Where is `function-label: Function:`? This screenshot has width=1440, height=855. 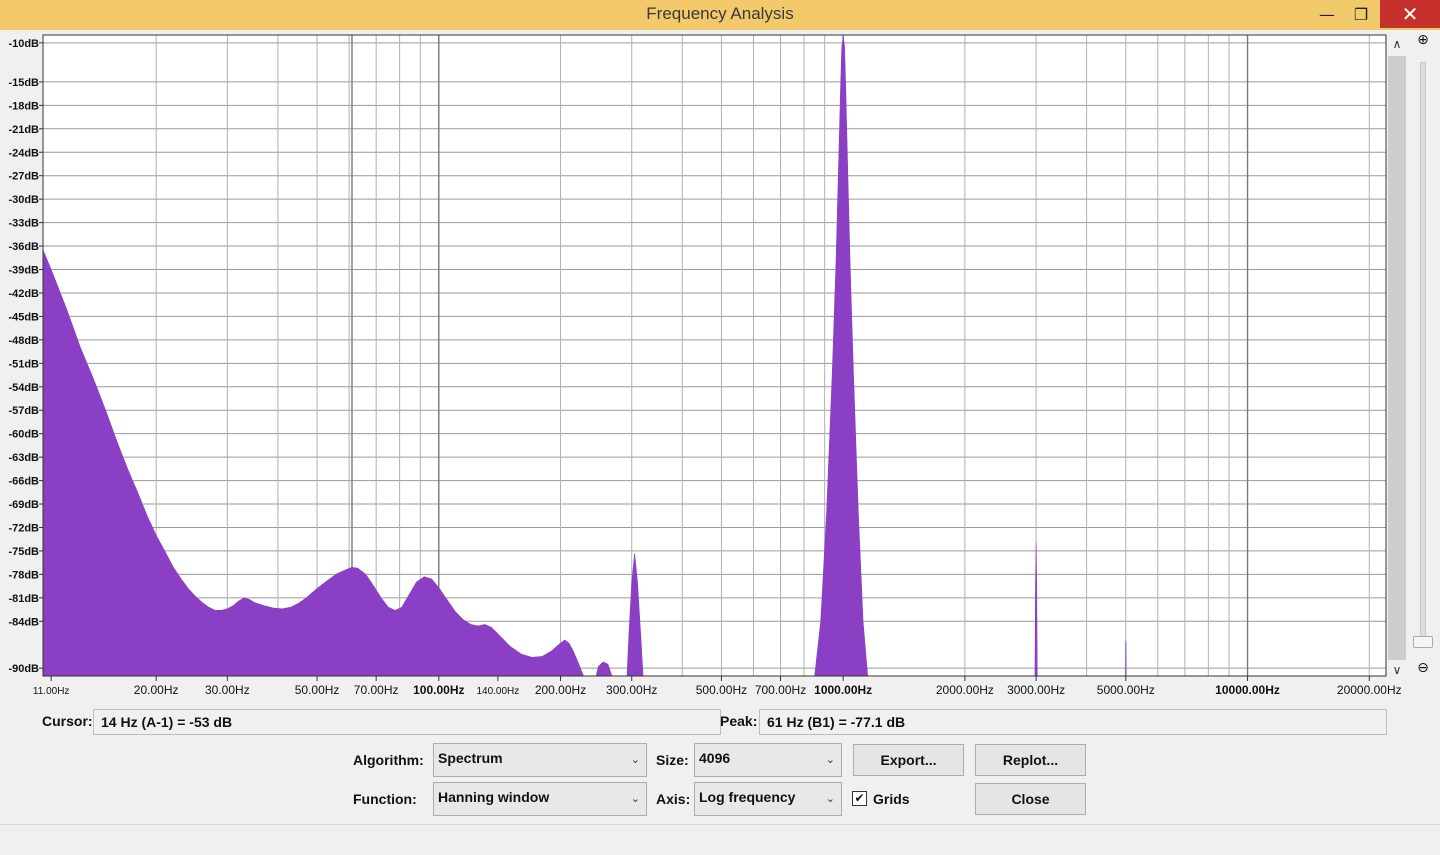 function-label: Function: is located at coordinates (385, 799).